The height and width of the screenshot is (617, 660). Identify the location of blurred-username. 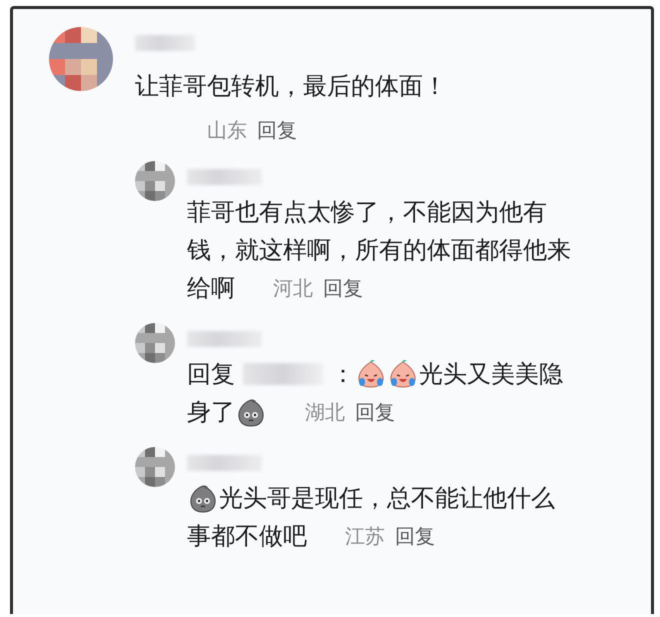
(165, 43).